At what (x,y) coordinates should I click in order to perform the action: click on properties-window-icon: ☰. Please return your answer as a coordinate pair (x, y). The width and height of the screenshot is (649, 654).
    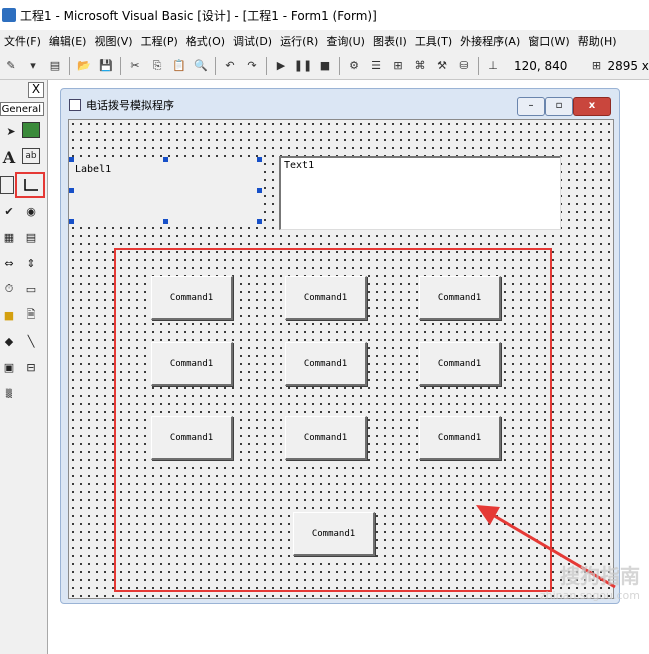
    Looking at the image, I should click on (376, 66).